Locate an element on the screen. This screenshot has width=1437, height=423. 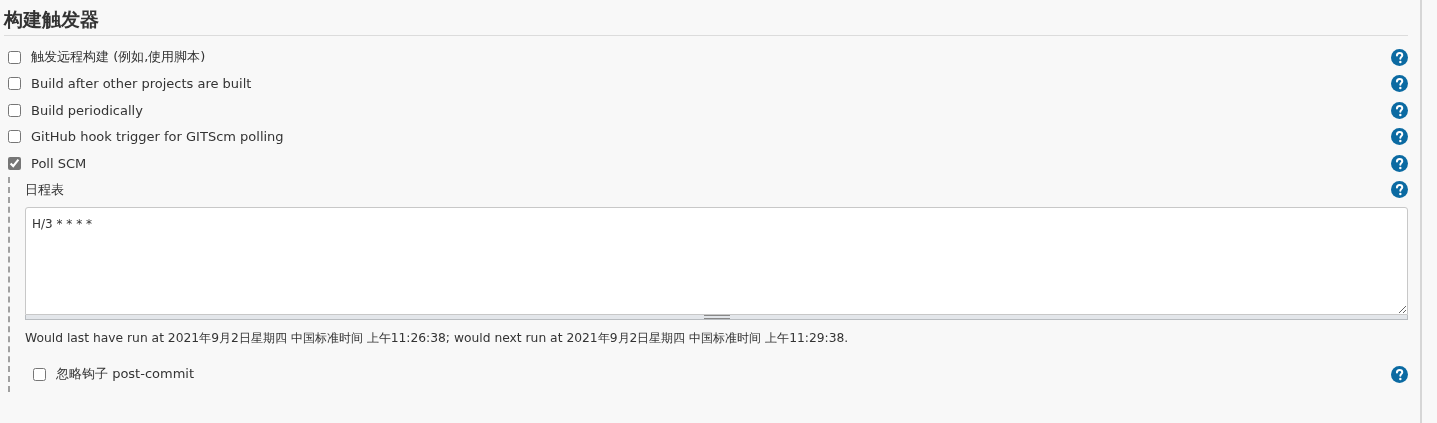
run-info: Would last have run at 2021年9月2日星期四 中国标准时间 上午11:26:38; would next run at 2021年9月2日星期四 中国标准时间 上午11:29:38. is located at coordinates (437, 338).